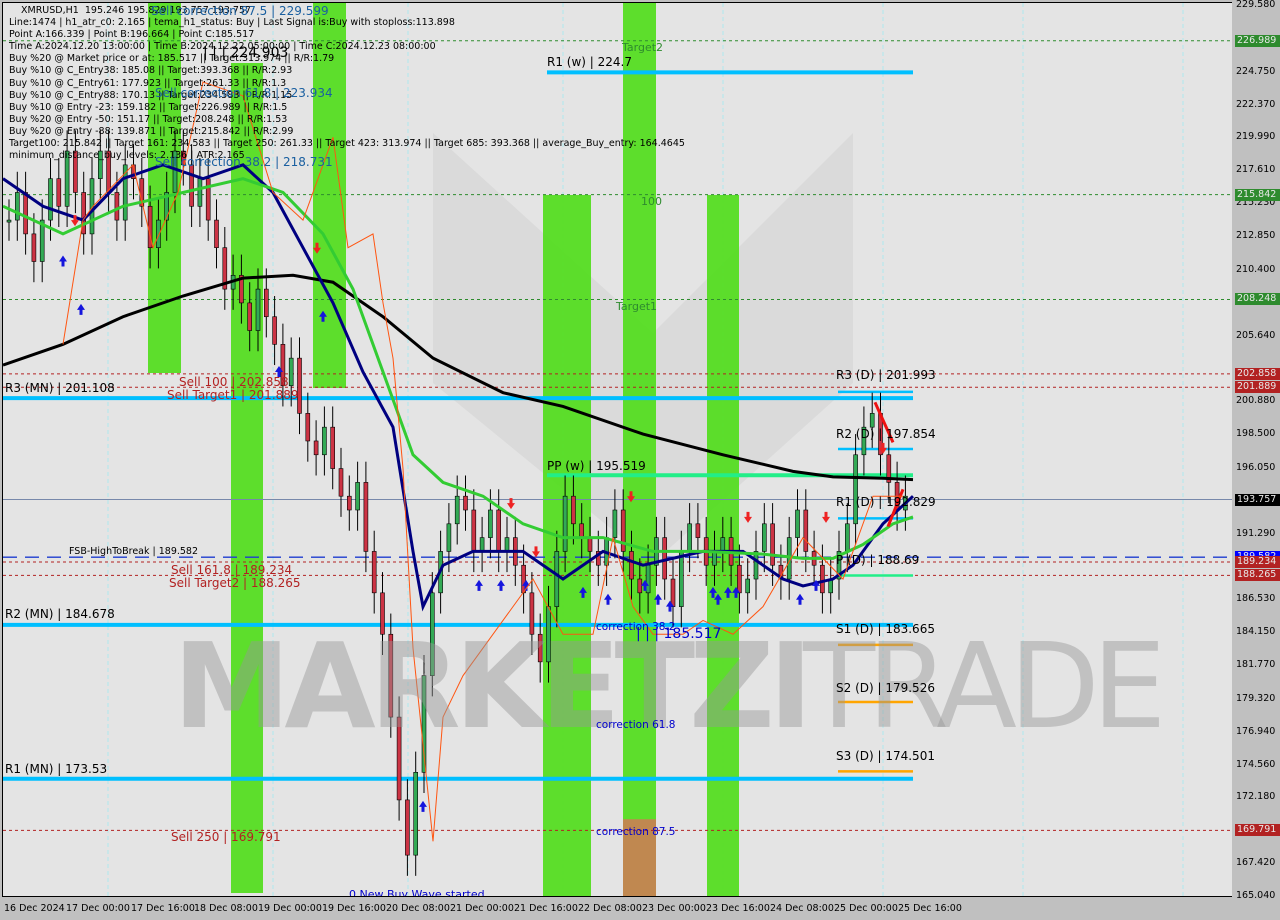 This screenshot has width=1280, height=920. What do you see at coordinates (1256, 731) in the screenshot?
I see `price-tick: 176.940` at bounding box center [1256, 731].